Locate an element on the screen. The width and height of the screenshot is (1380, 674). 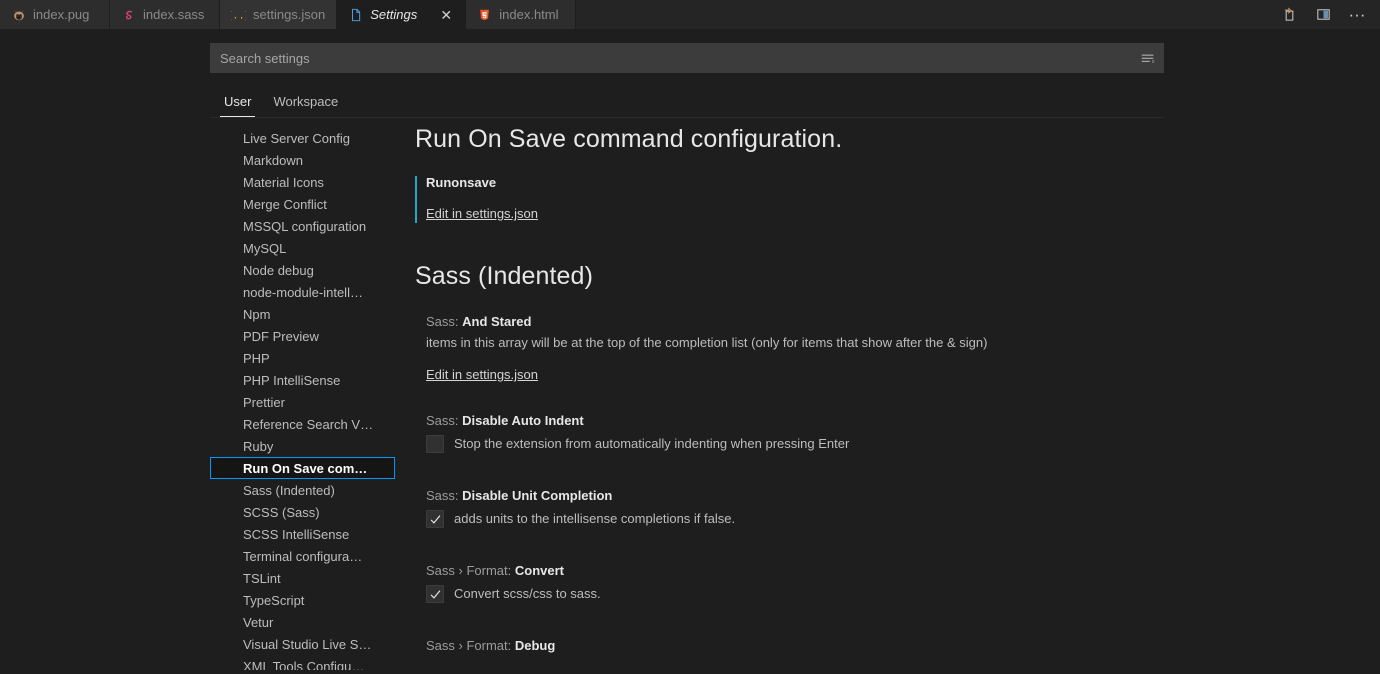
checkbox-disable-unit-completion is located at coordinates (435, 519).